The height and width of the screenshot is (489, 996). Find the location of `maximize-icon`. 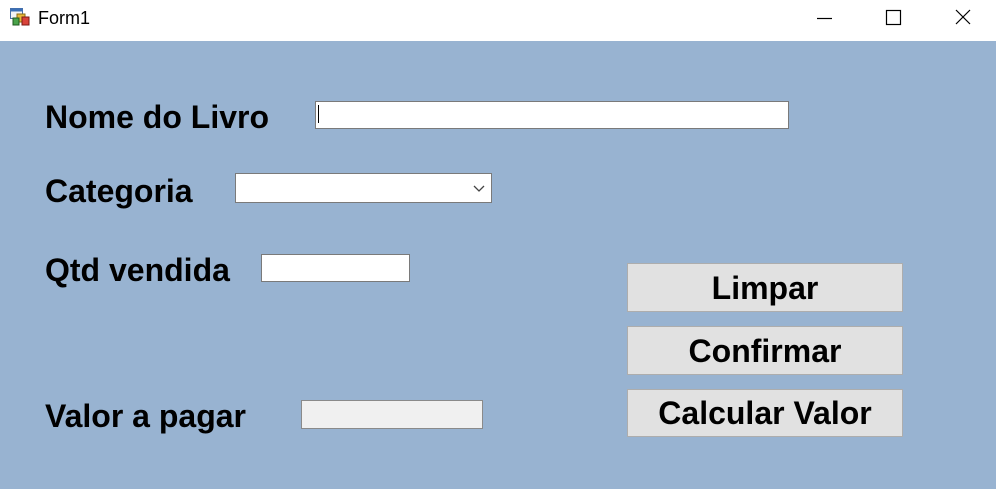

maximize-icon is located at coordinates (893, 17).